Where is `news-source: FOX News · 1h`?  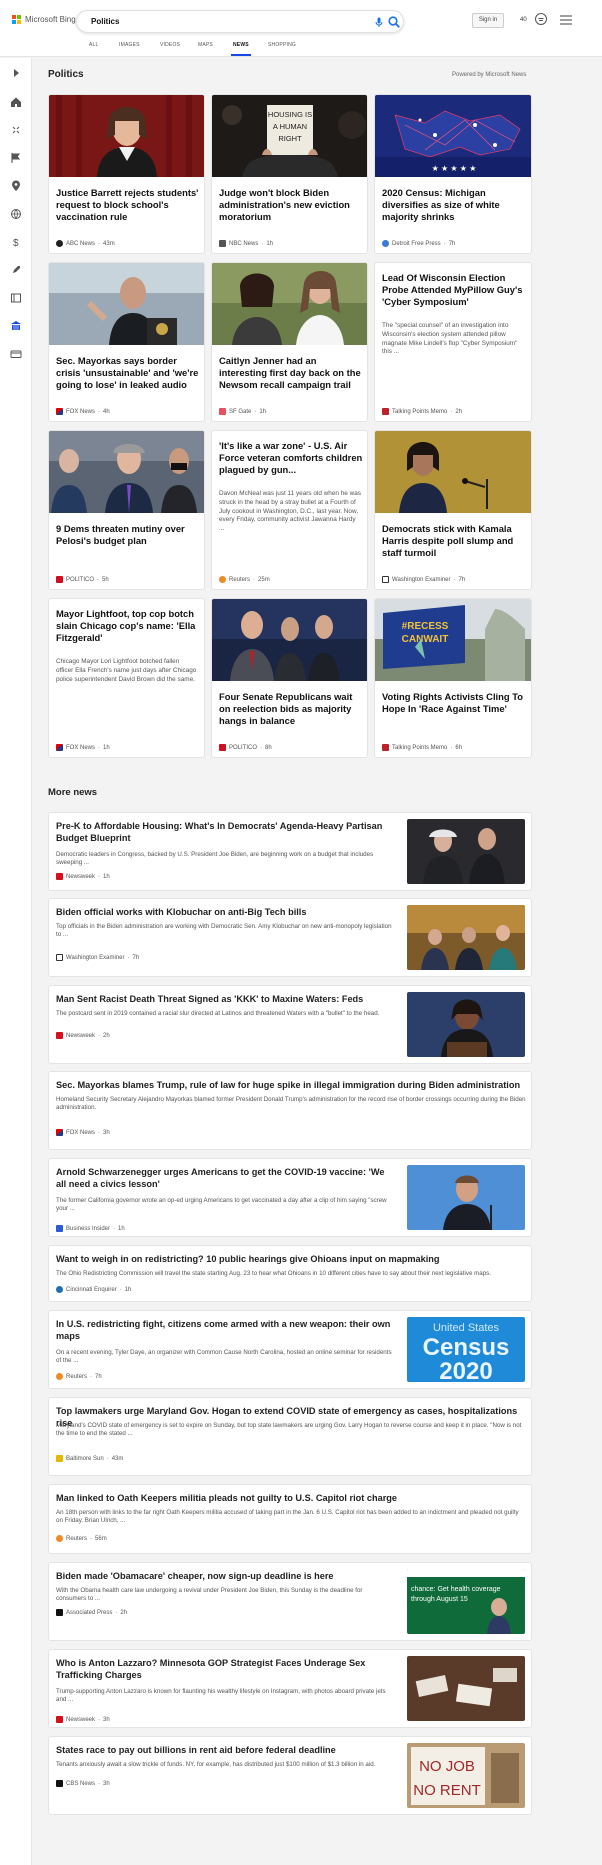
news-source: FOX News · 1h is located at coordinates (83, 747).